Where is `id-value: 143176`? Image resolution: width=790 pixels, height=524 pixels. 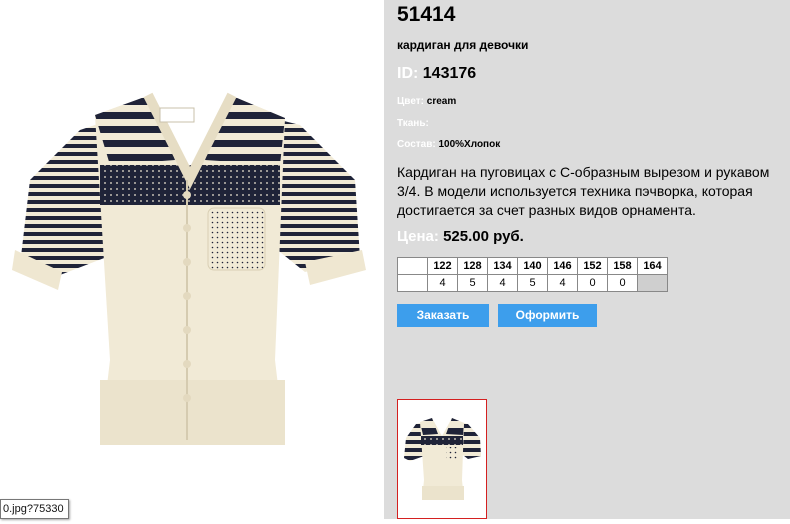 id-value: 143176 is located at coordinates (449, 73).